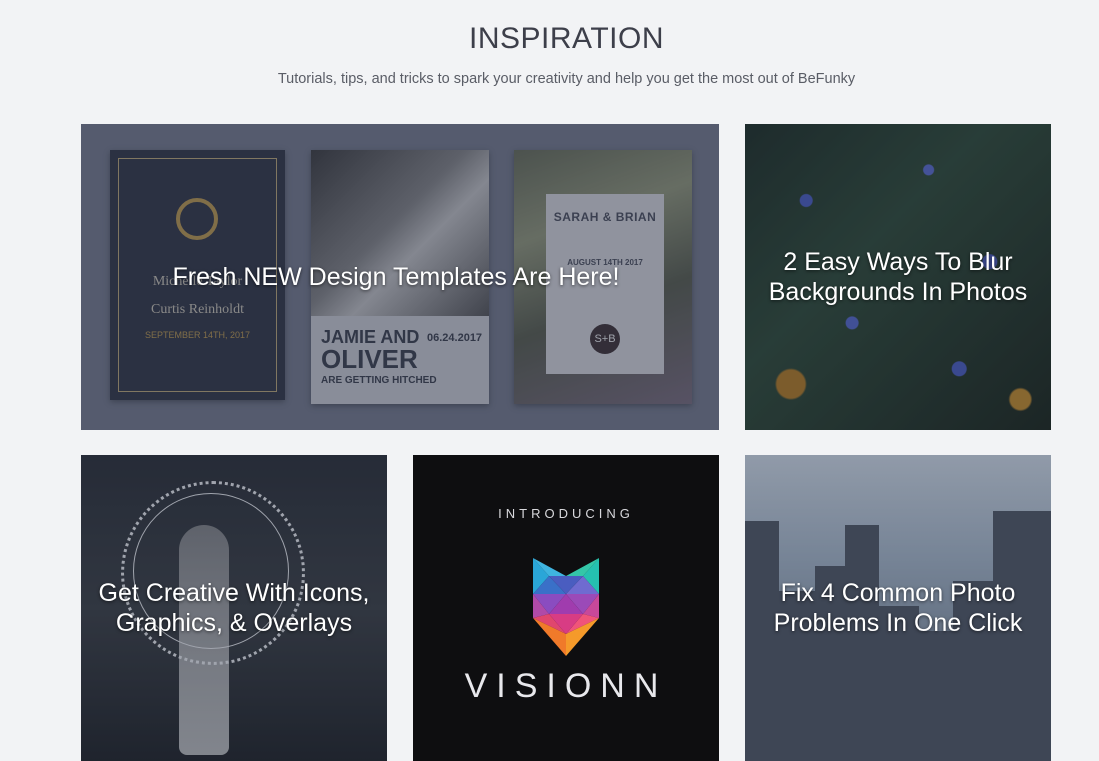 Image resolution: width=1099 pixels, height=761 pixels. I want to click on card-photo-problems: Fix 4 Common Photo Problems In One Click, so click(898, 608).